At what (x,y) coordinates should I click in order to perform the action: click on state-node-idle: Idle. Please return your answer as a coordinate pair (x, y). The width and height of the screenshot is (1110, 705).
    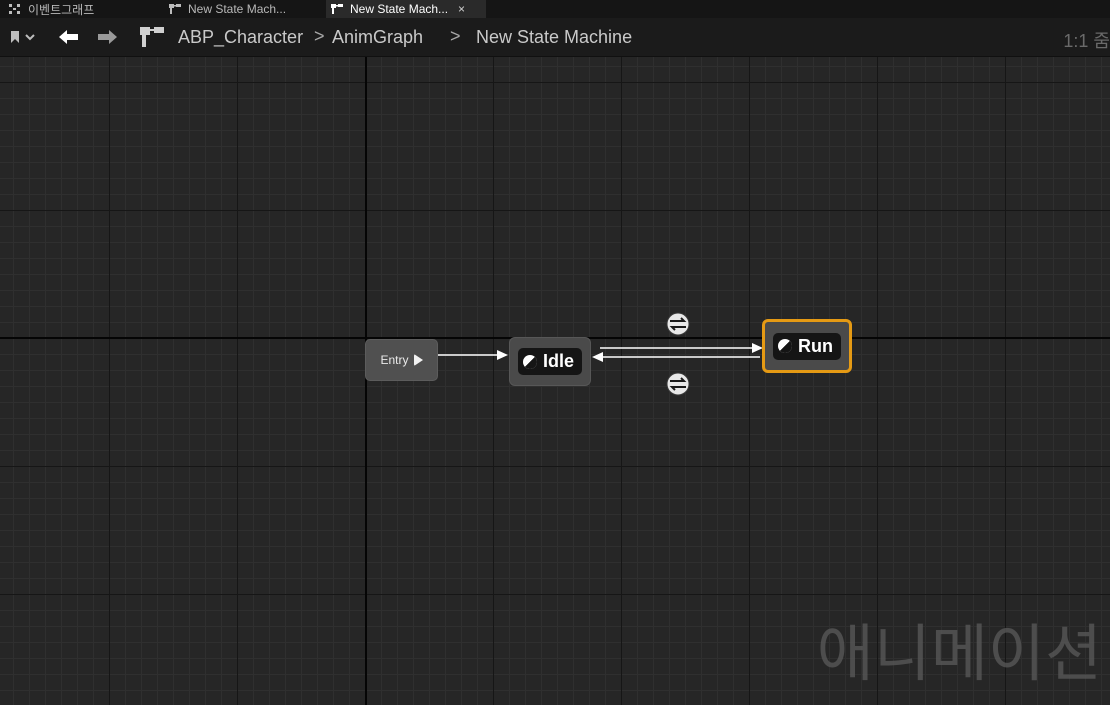
    Looking at the image, I should click on (550, 361).